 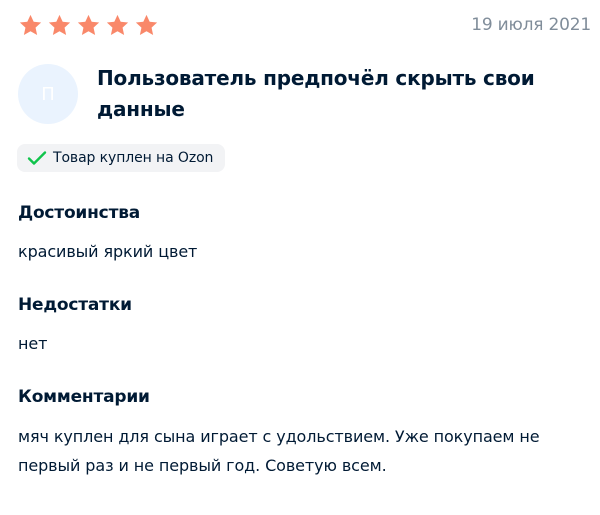 I want to click on rating-stars, so click(x=88, y=25).